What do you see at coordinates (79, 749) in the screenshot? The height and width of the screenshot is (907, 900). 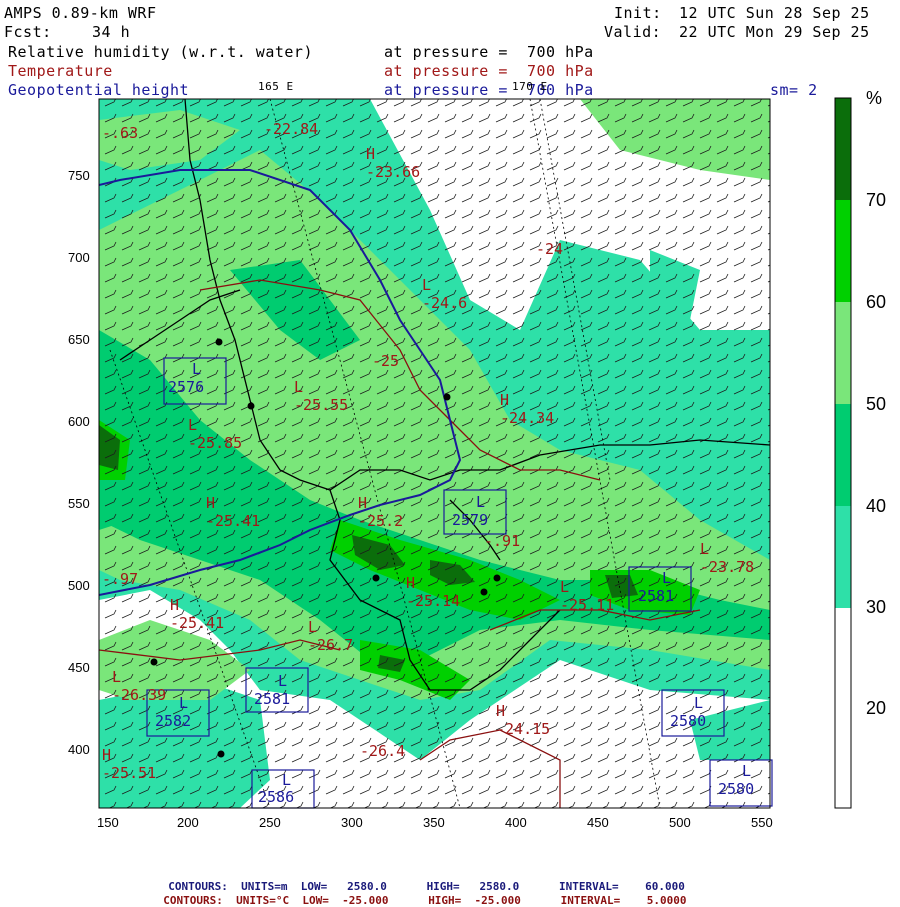 I see `y-tick-label: 400` at bounding box center [79, 749].